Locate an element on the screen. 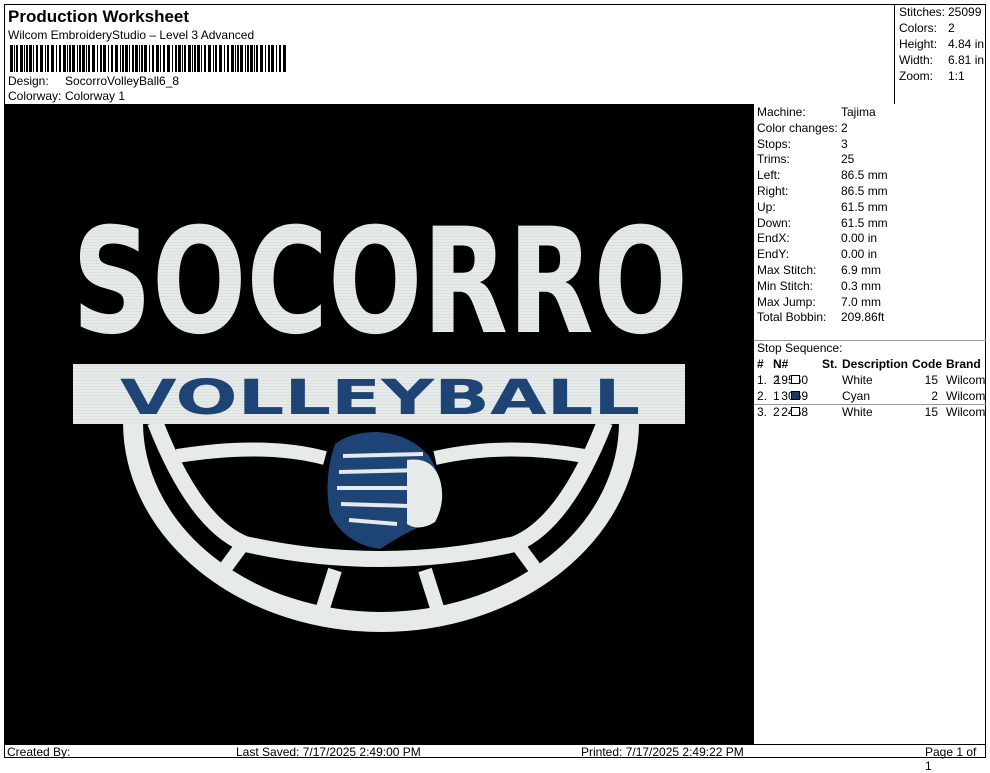 This screenshot has height=773, width=990. machine-info-value: 7.0 mm is located at coordinates (861, 301).